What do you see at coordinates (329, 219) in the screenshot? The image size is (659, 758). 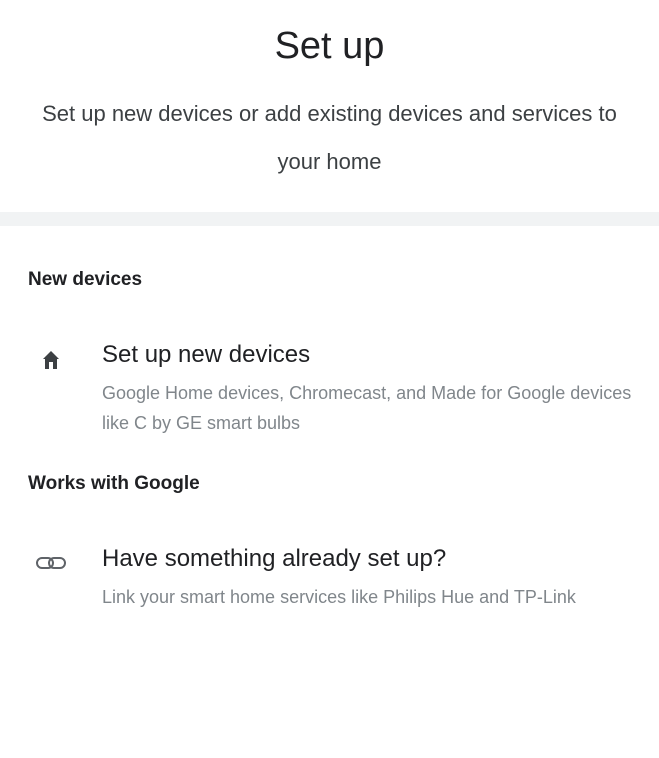 I see `section-divider` at bounding box center [329, 219].